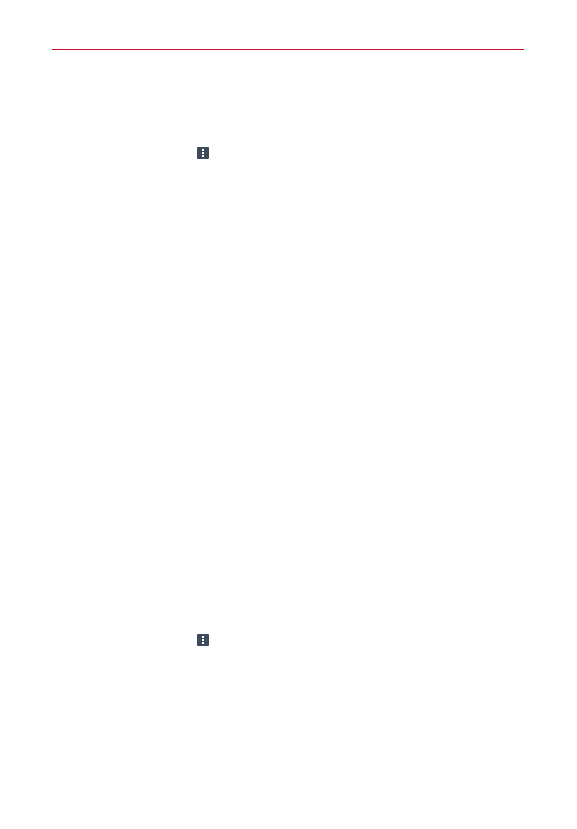 The width and height of the screenshot is (577, 829). Describe the element at coordinates (288, 49) in the screenshot. I see `header-rule` at that location.